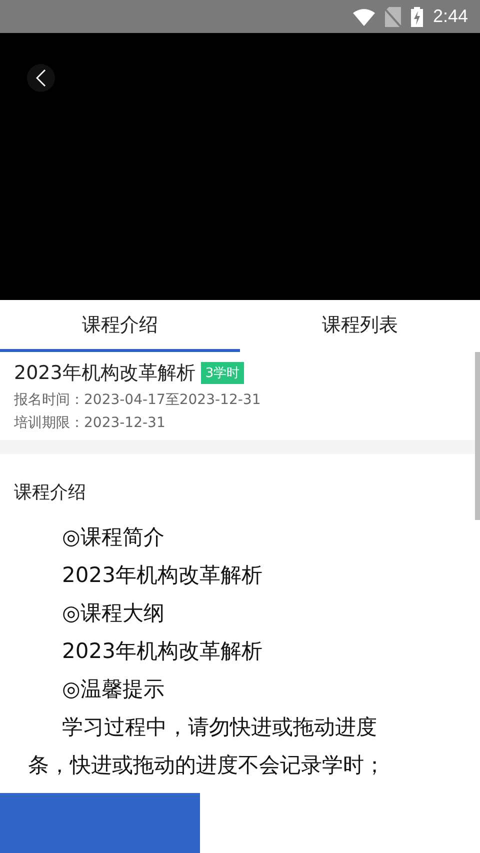 This screenshot has height=853, width=480. I want to click on course-title: 2023年机构改革解析, so click(105, 373).